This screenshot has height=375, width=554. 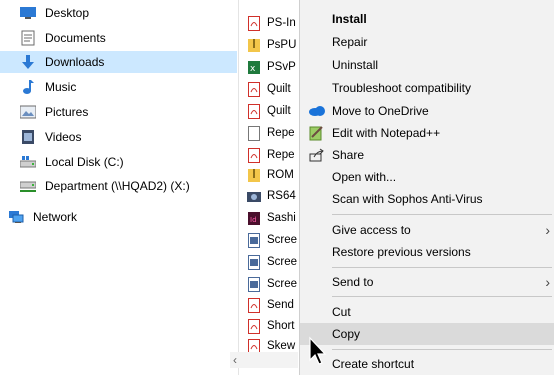 I want to click on sidebar-item-department-drive: Department (\\HQAD2) (X:), so click(x=95, y=186).